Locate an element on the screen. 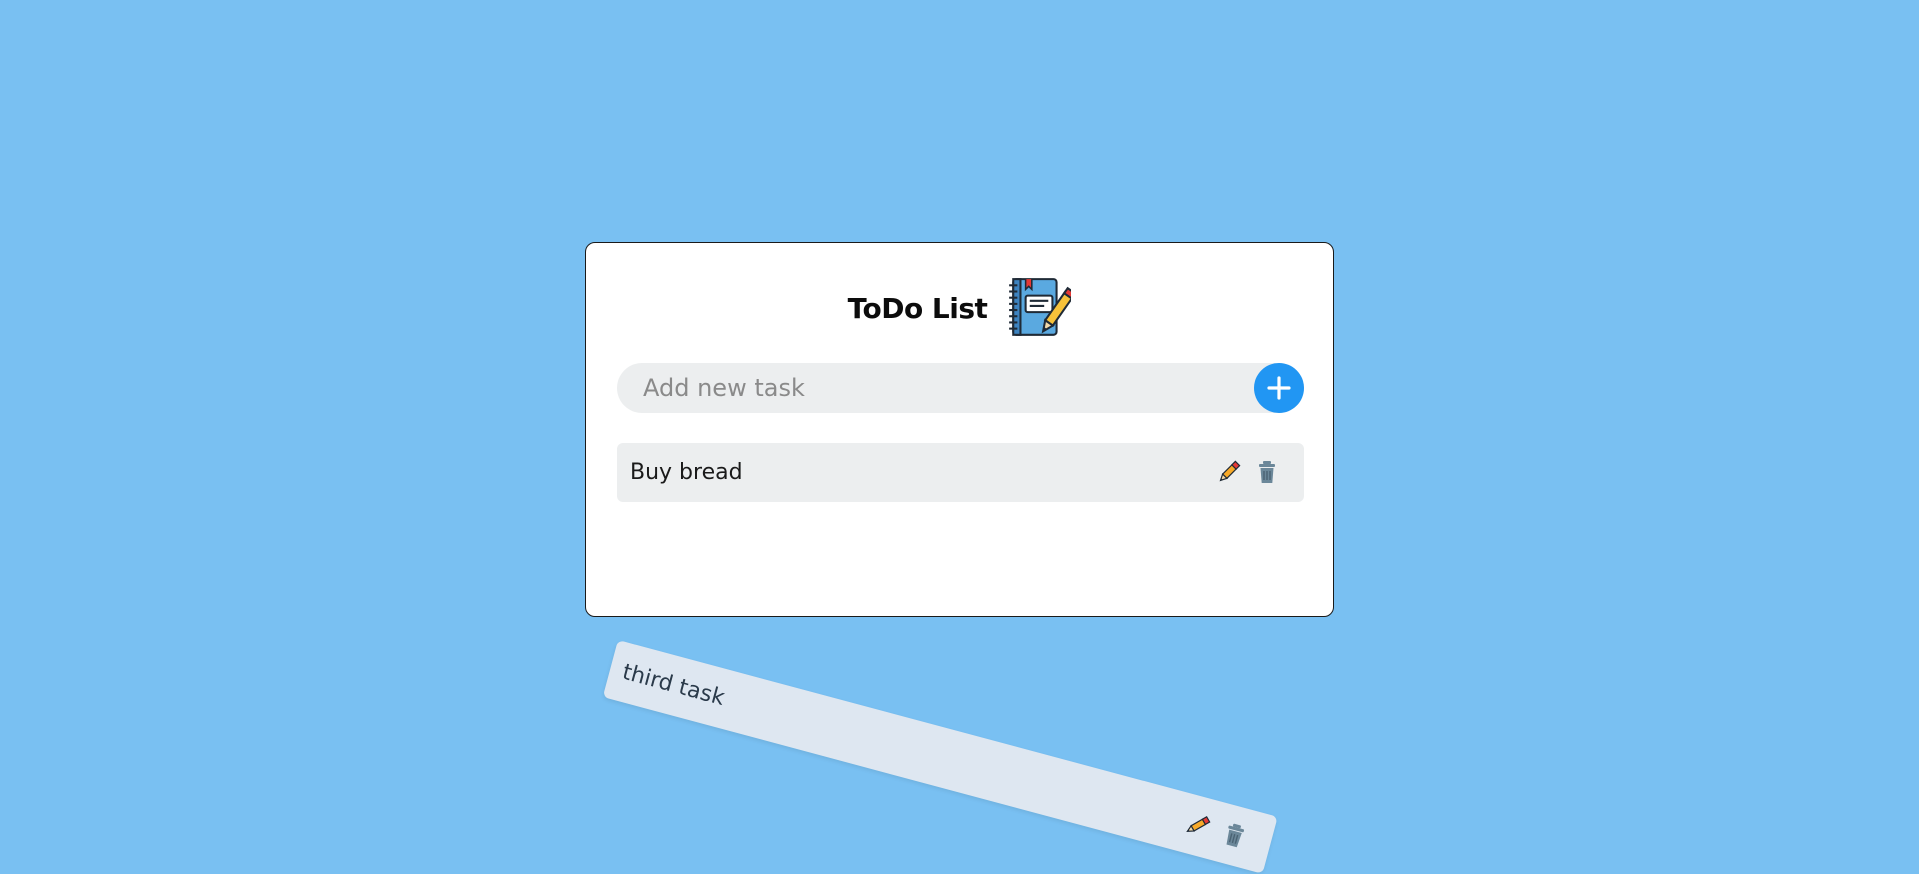  plus-icon is located at coordinates (1279, 388).